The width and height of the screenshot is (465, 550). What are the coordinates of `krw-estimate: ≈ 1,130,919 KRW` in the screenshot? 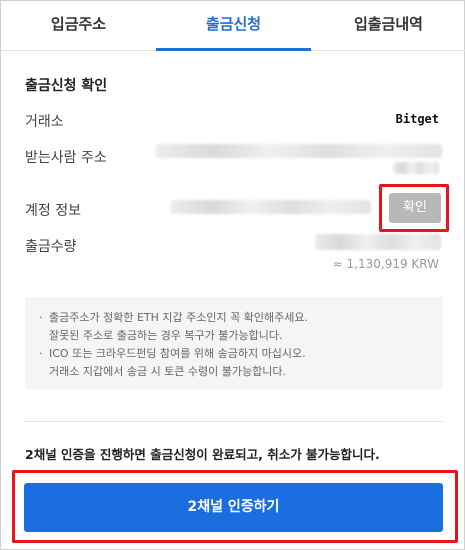 It's located at (385, 264).